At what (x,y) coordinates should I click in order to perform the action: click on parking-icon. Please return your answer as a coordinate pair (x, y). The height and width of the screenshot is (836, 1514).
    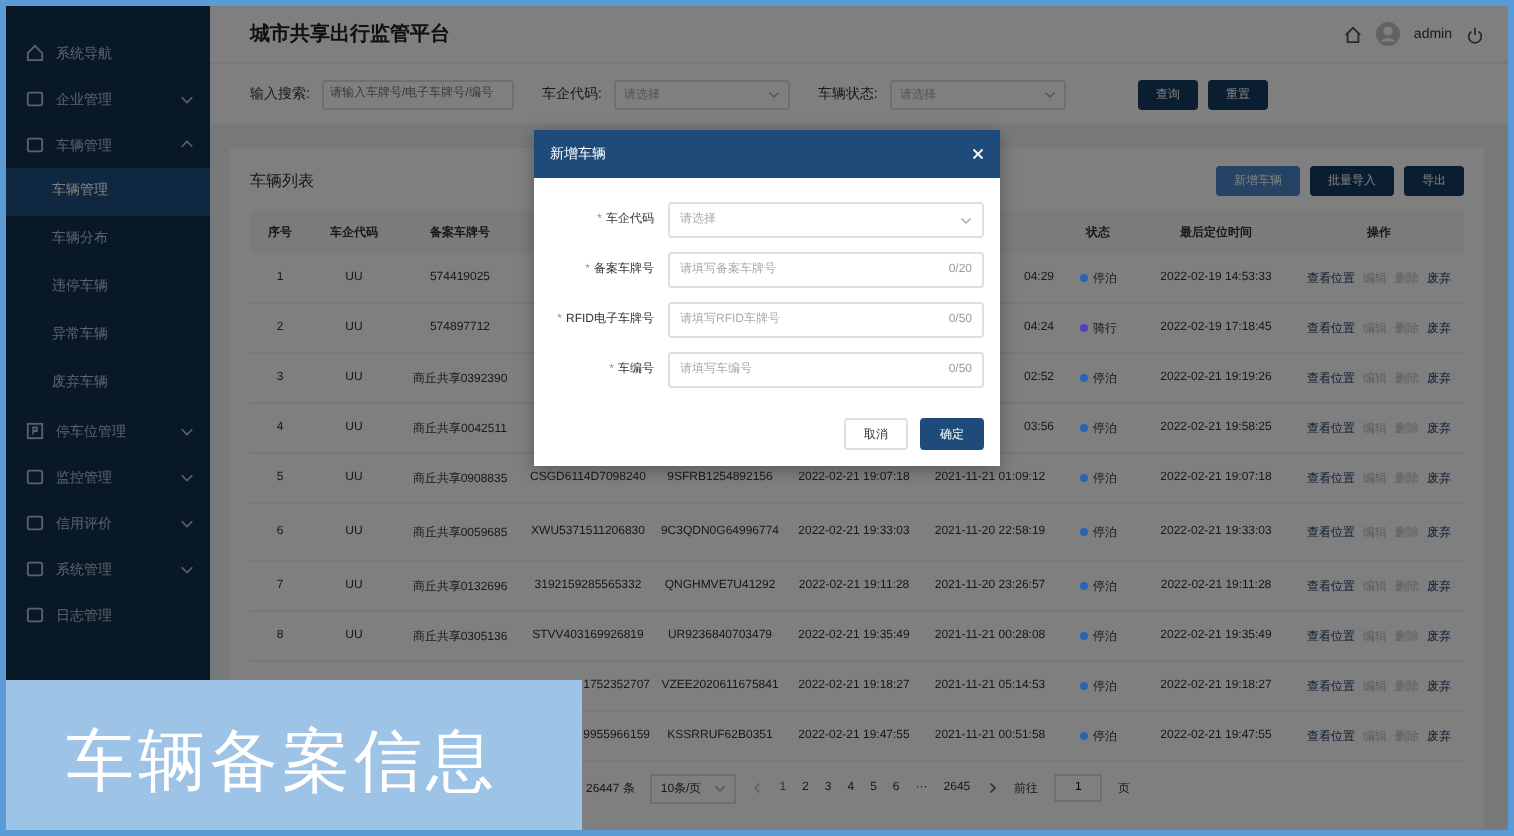
    Looking at the image, I should click on (35, 431).